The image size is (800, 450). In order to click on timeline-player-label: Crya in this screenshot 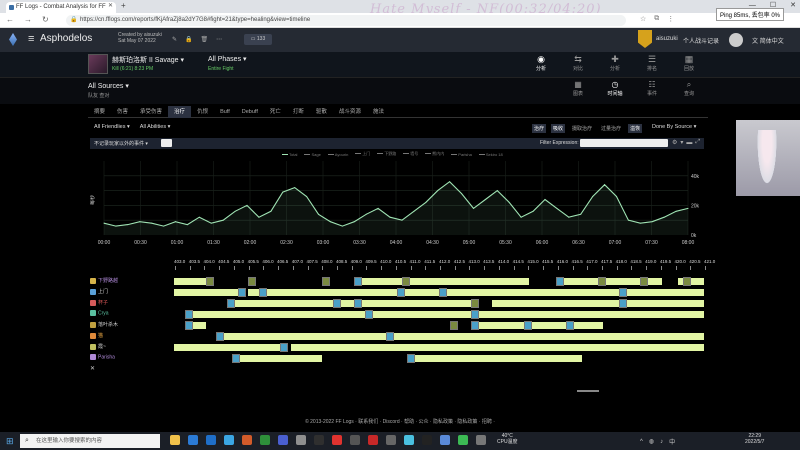, I will do `click(99, 313)`.